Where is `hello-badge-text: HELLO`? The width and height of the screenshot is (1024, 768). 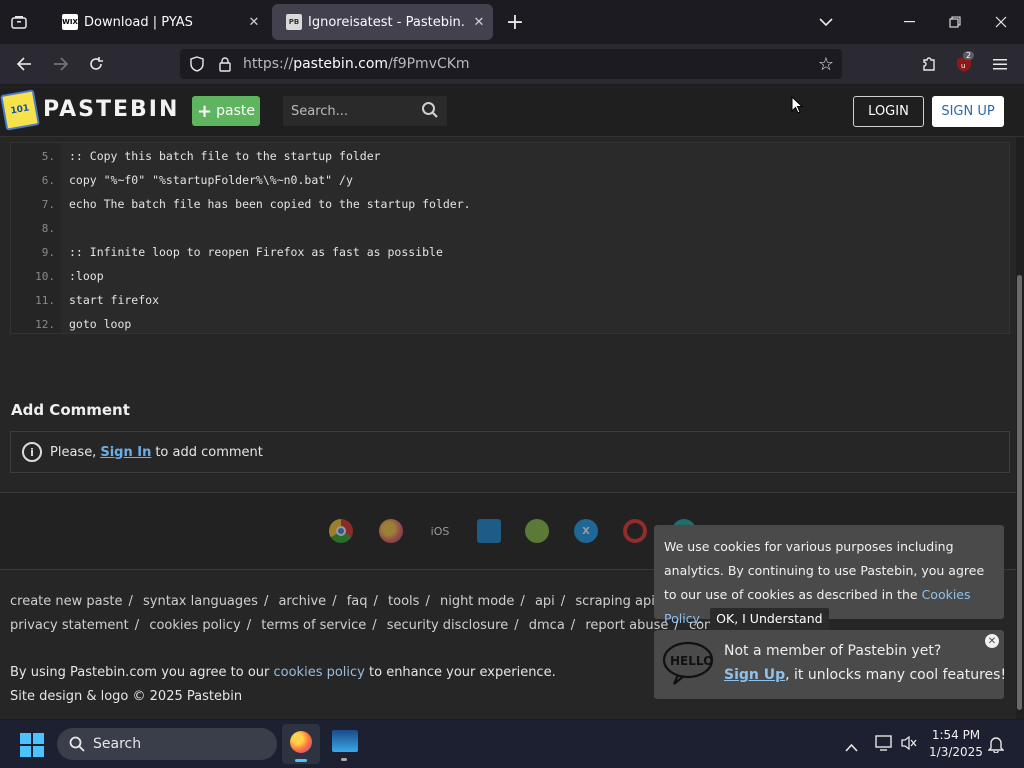
hello-badge-text: HELLO is located at coordinates (691, 661).